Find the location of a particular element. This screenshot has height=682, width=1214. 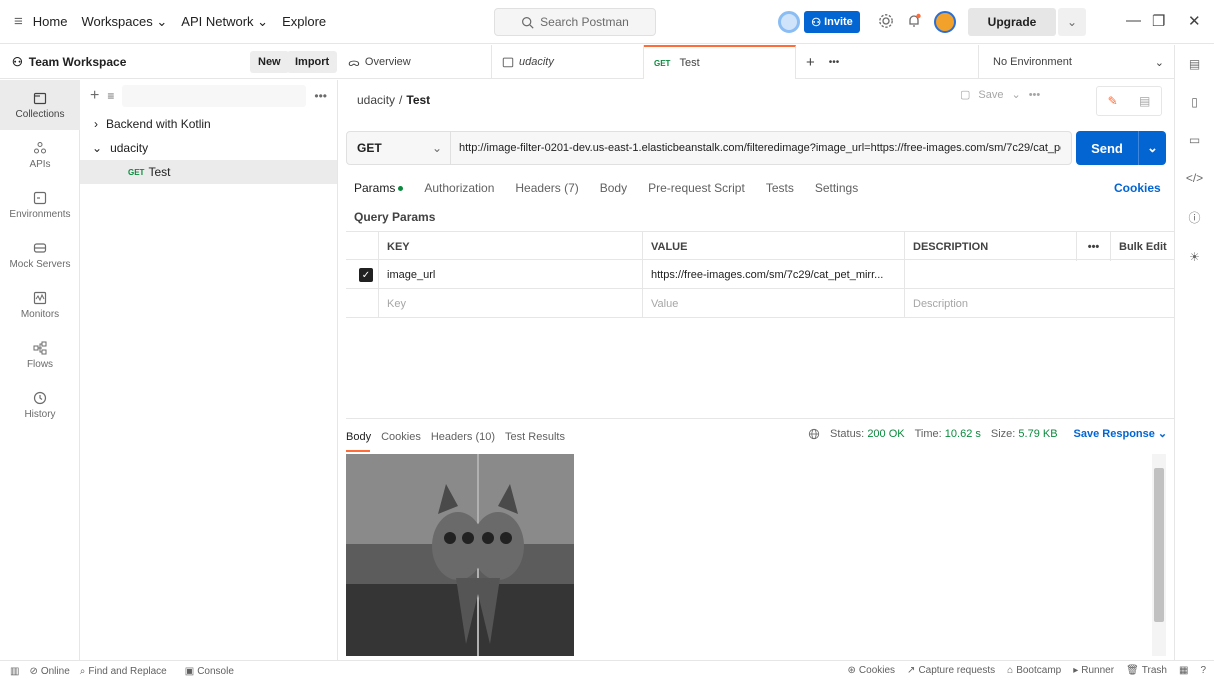

nav-workspaces: Workspaces ⌄ is located at coordinates (124, 22).